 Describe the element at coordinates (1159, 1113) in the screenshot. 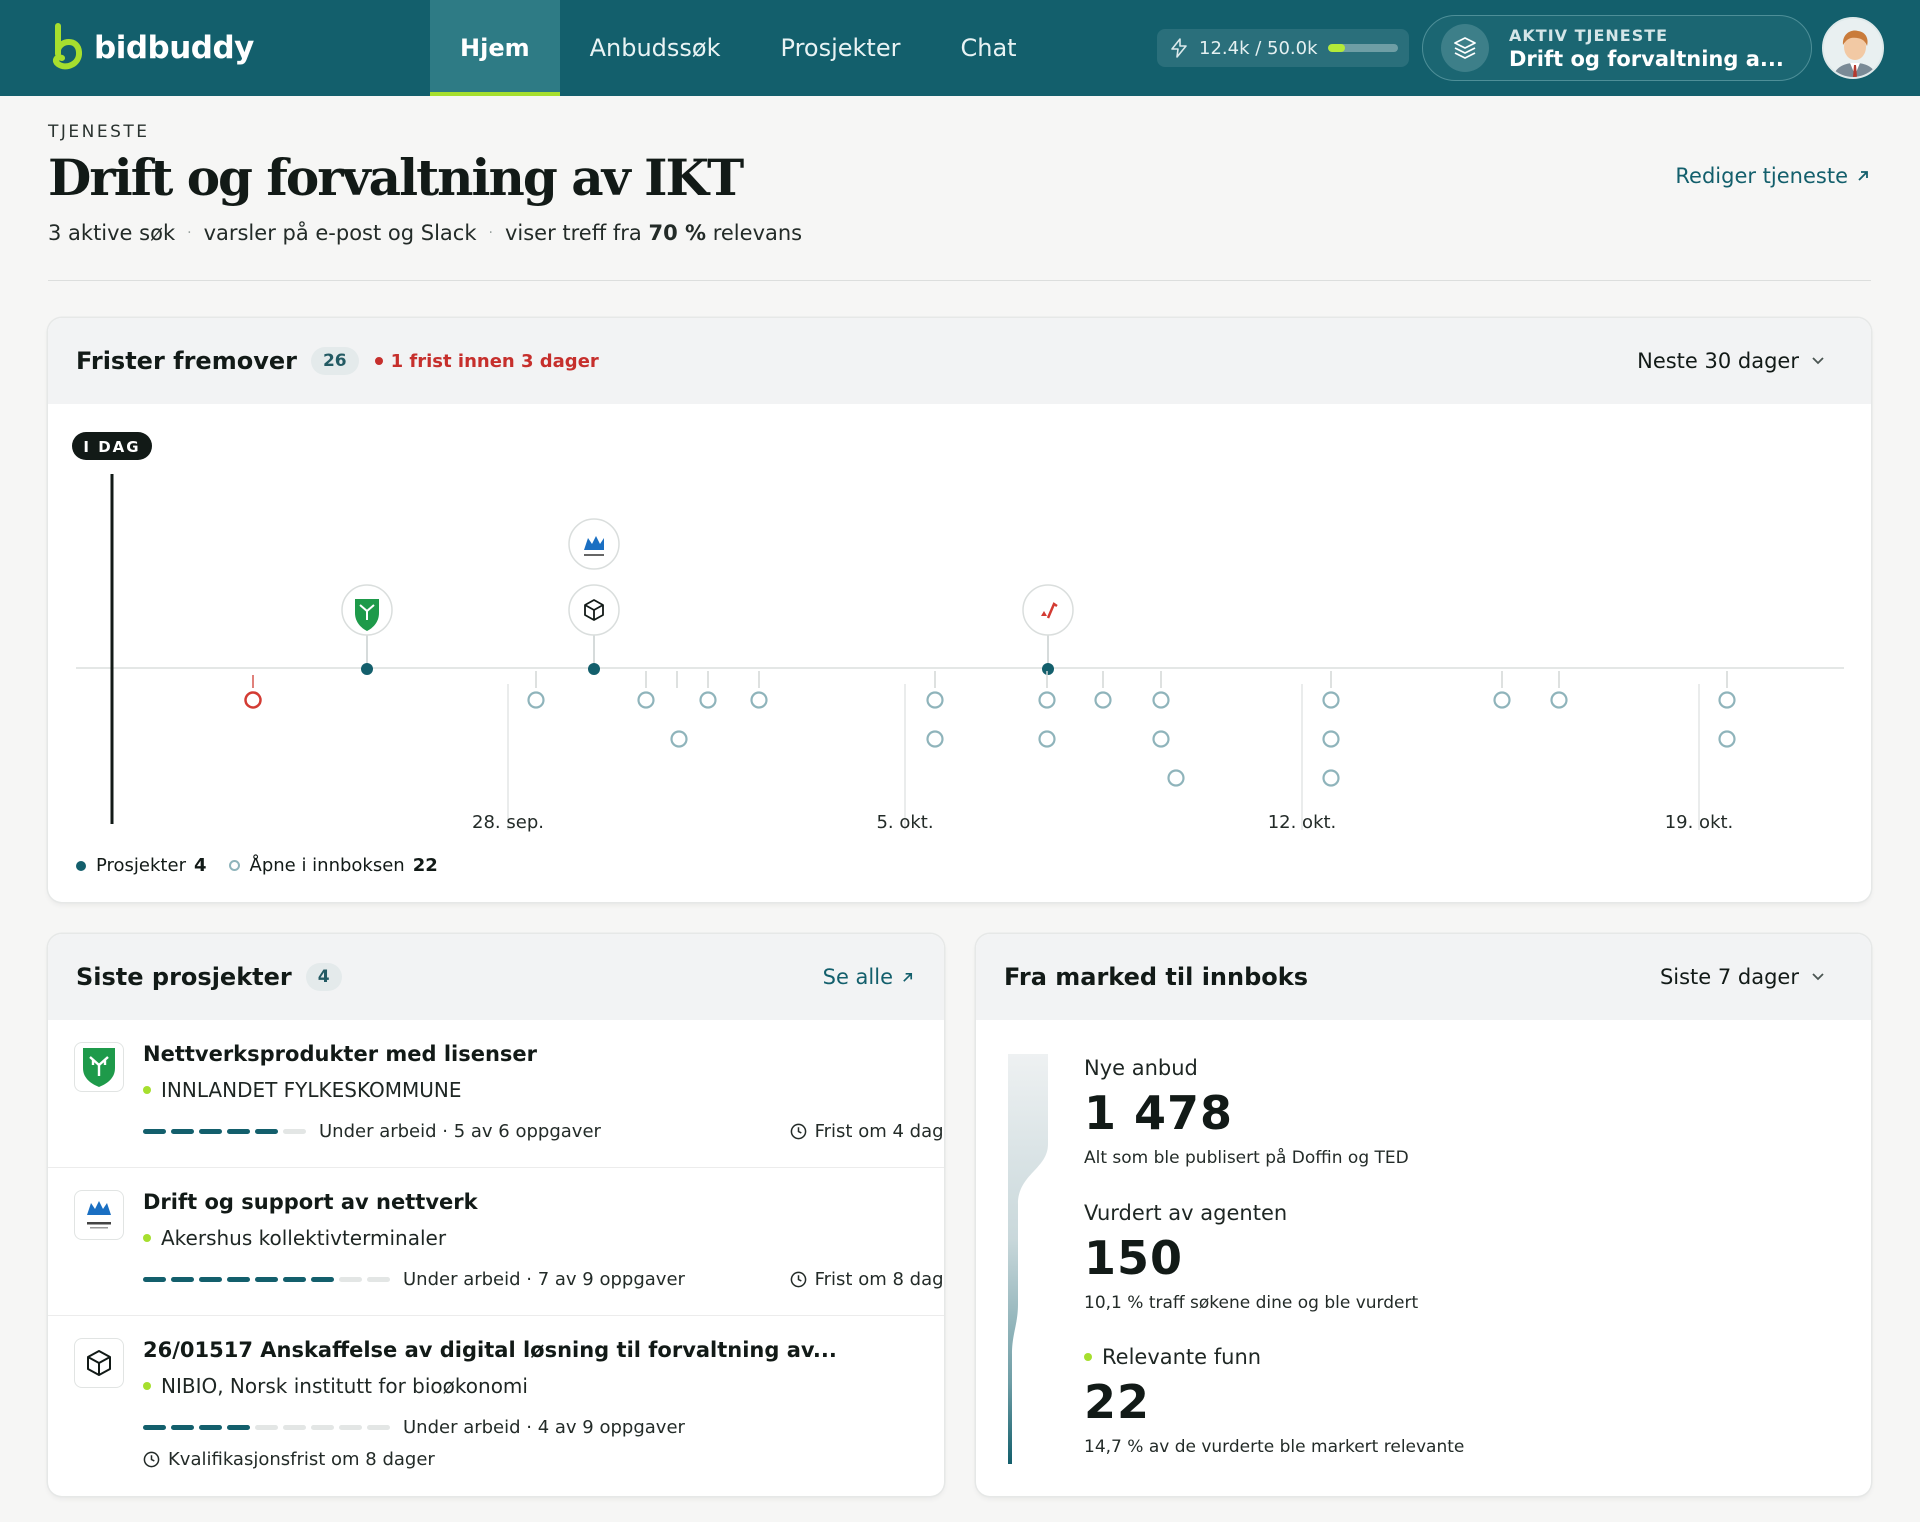

I see `stat-value: 1 478` at that location.